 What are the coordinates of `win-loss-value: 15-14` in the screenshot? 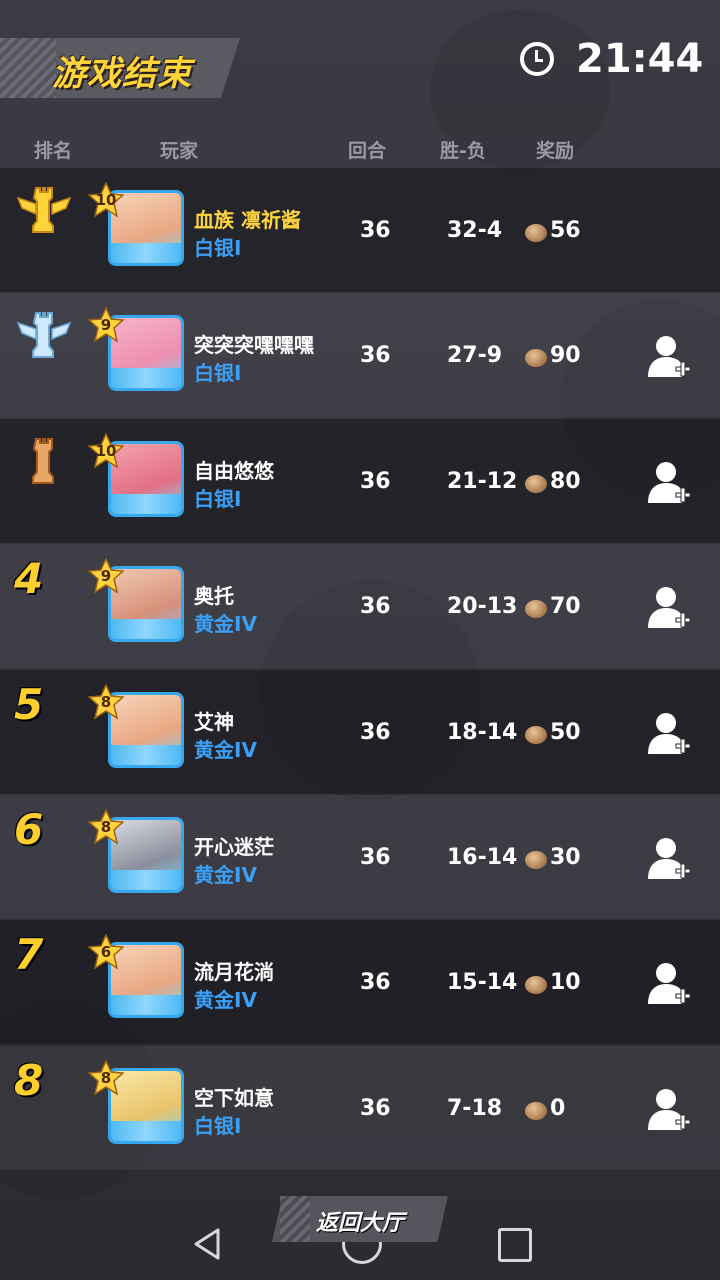 It's located at (482, 983).